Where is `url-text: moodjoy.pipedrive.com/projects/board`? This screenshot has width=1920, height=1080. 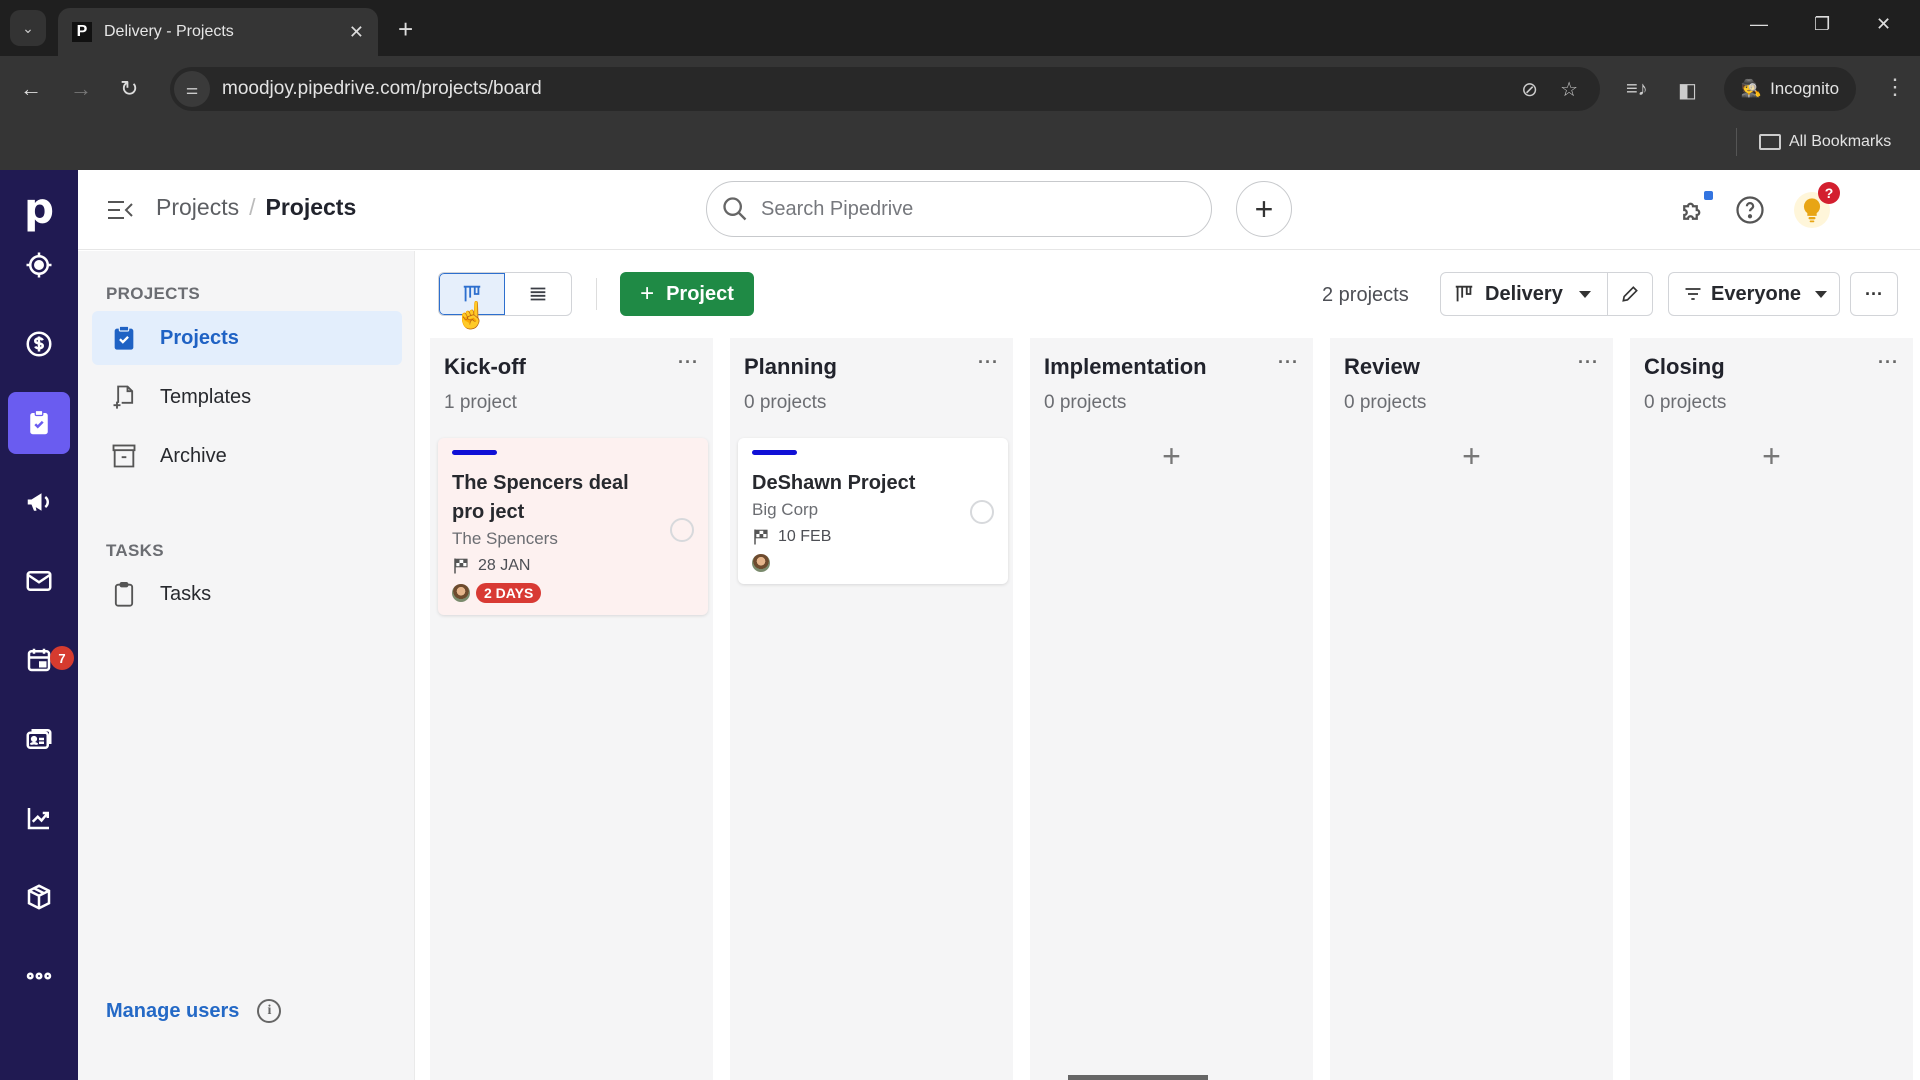
url-text: moodjoy.pipedrive.com/projects/board is located at coordinates (871, 89).